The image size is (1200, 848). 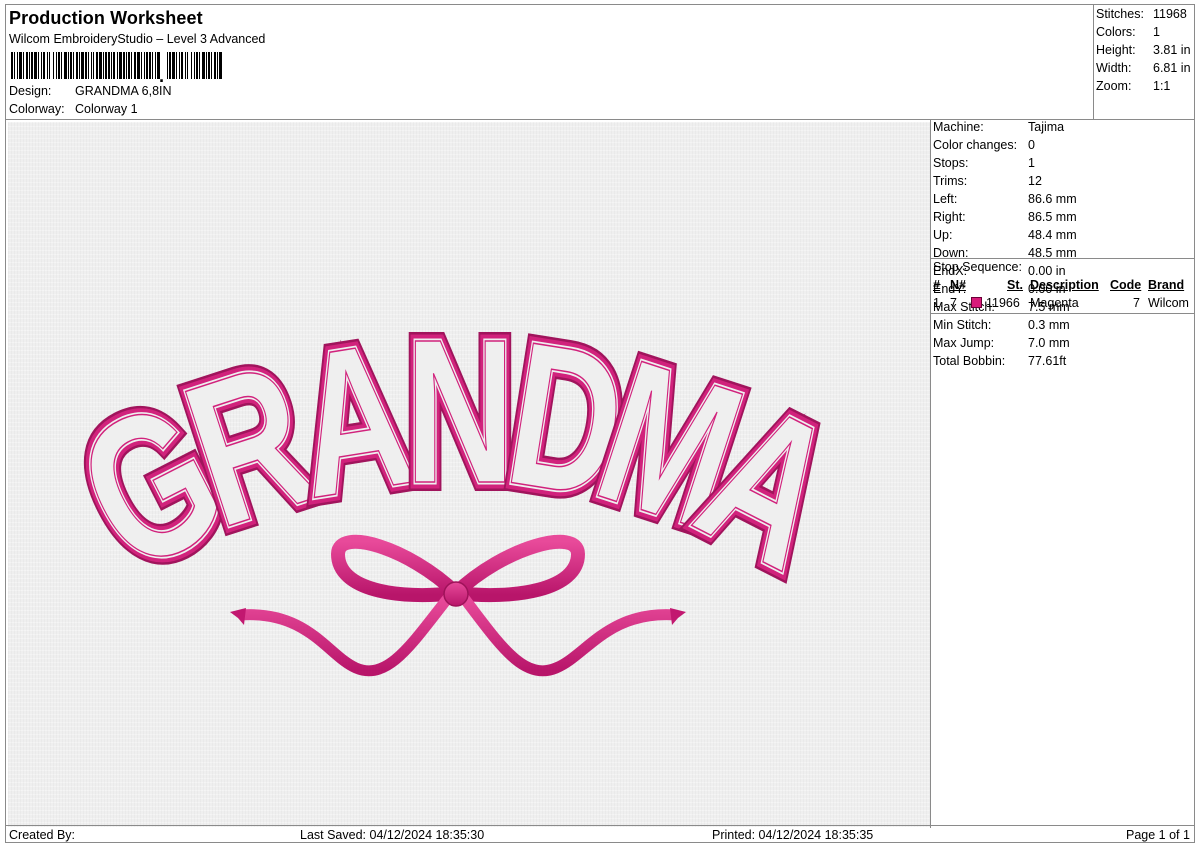 I want to click on header-divider-vertical, so click(x=1093, y=62).